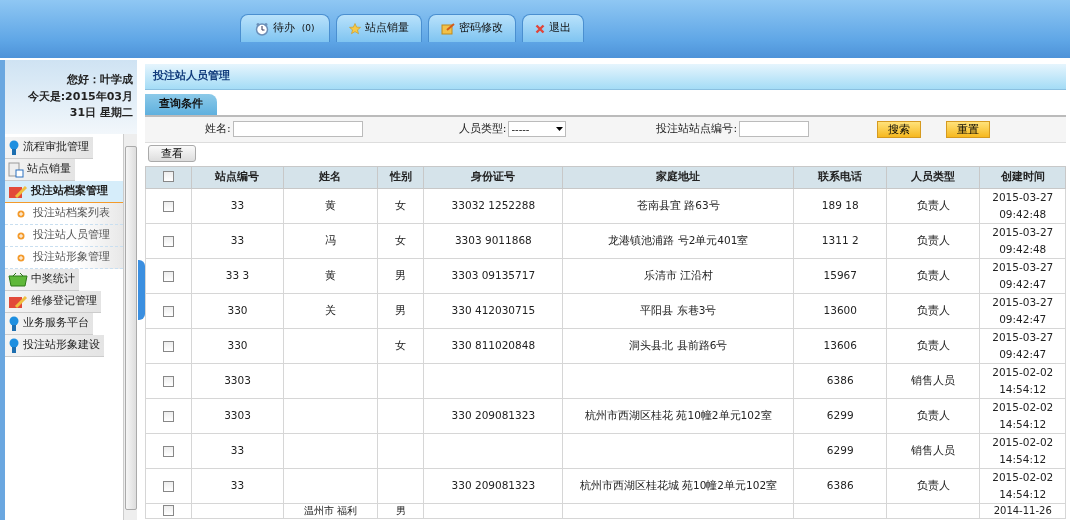  Describe the element at coordinates (171, 154) in the screenshot. I see `view-button: 查看` at that location.